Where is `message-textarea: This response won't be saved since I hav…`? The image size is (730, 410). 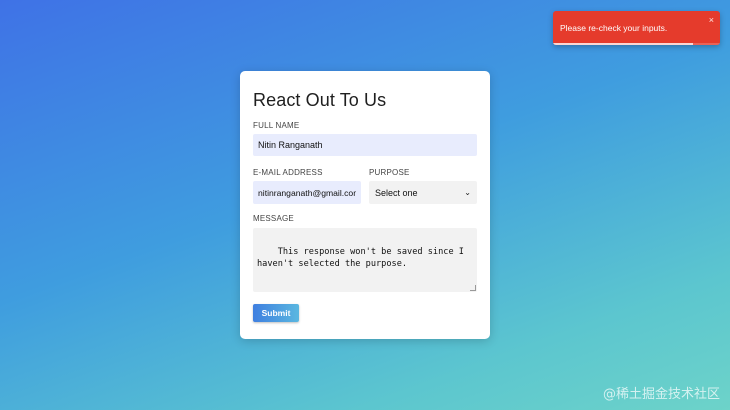
message-textarea: This response won't be saved since I hav… is located at coordinates (365, 260).